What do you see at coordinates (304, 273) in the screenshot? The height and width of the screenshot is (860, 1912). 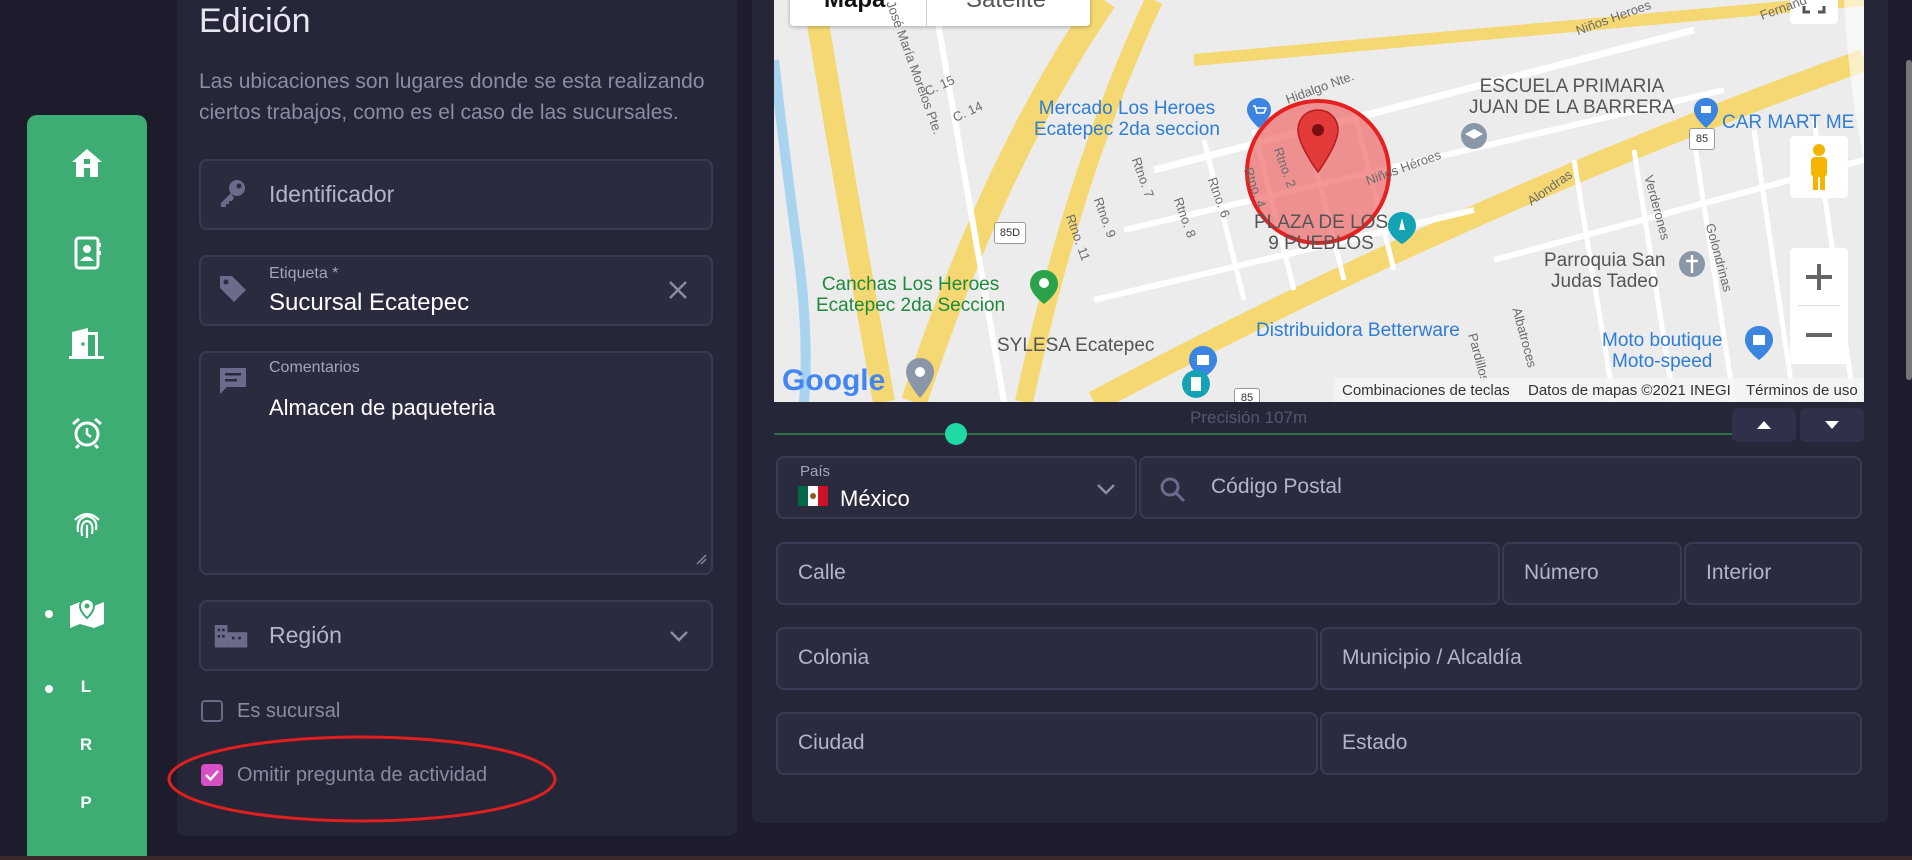 I see `label-field-label: Etiqueta *` at bounding box center [304, 273].